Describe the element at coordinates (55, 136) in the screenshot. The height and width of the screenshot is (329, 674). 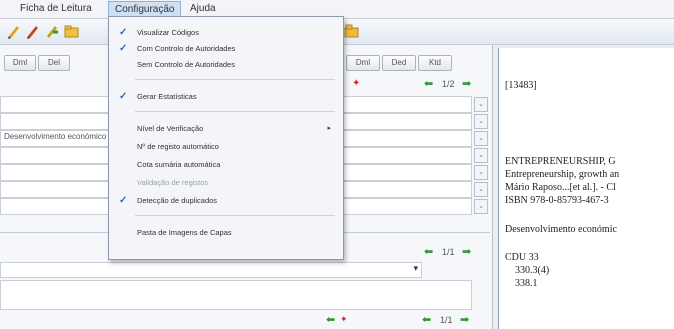
I see `field-subject-text: Desenvolvimento económico` at that location.